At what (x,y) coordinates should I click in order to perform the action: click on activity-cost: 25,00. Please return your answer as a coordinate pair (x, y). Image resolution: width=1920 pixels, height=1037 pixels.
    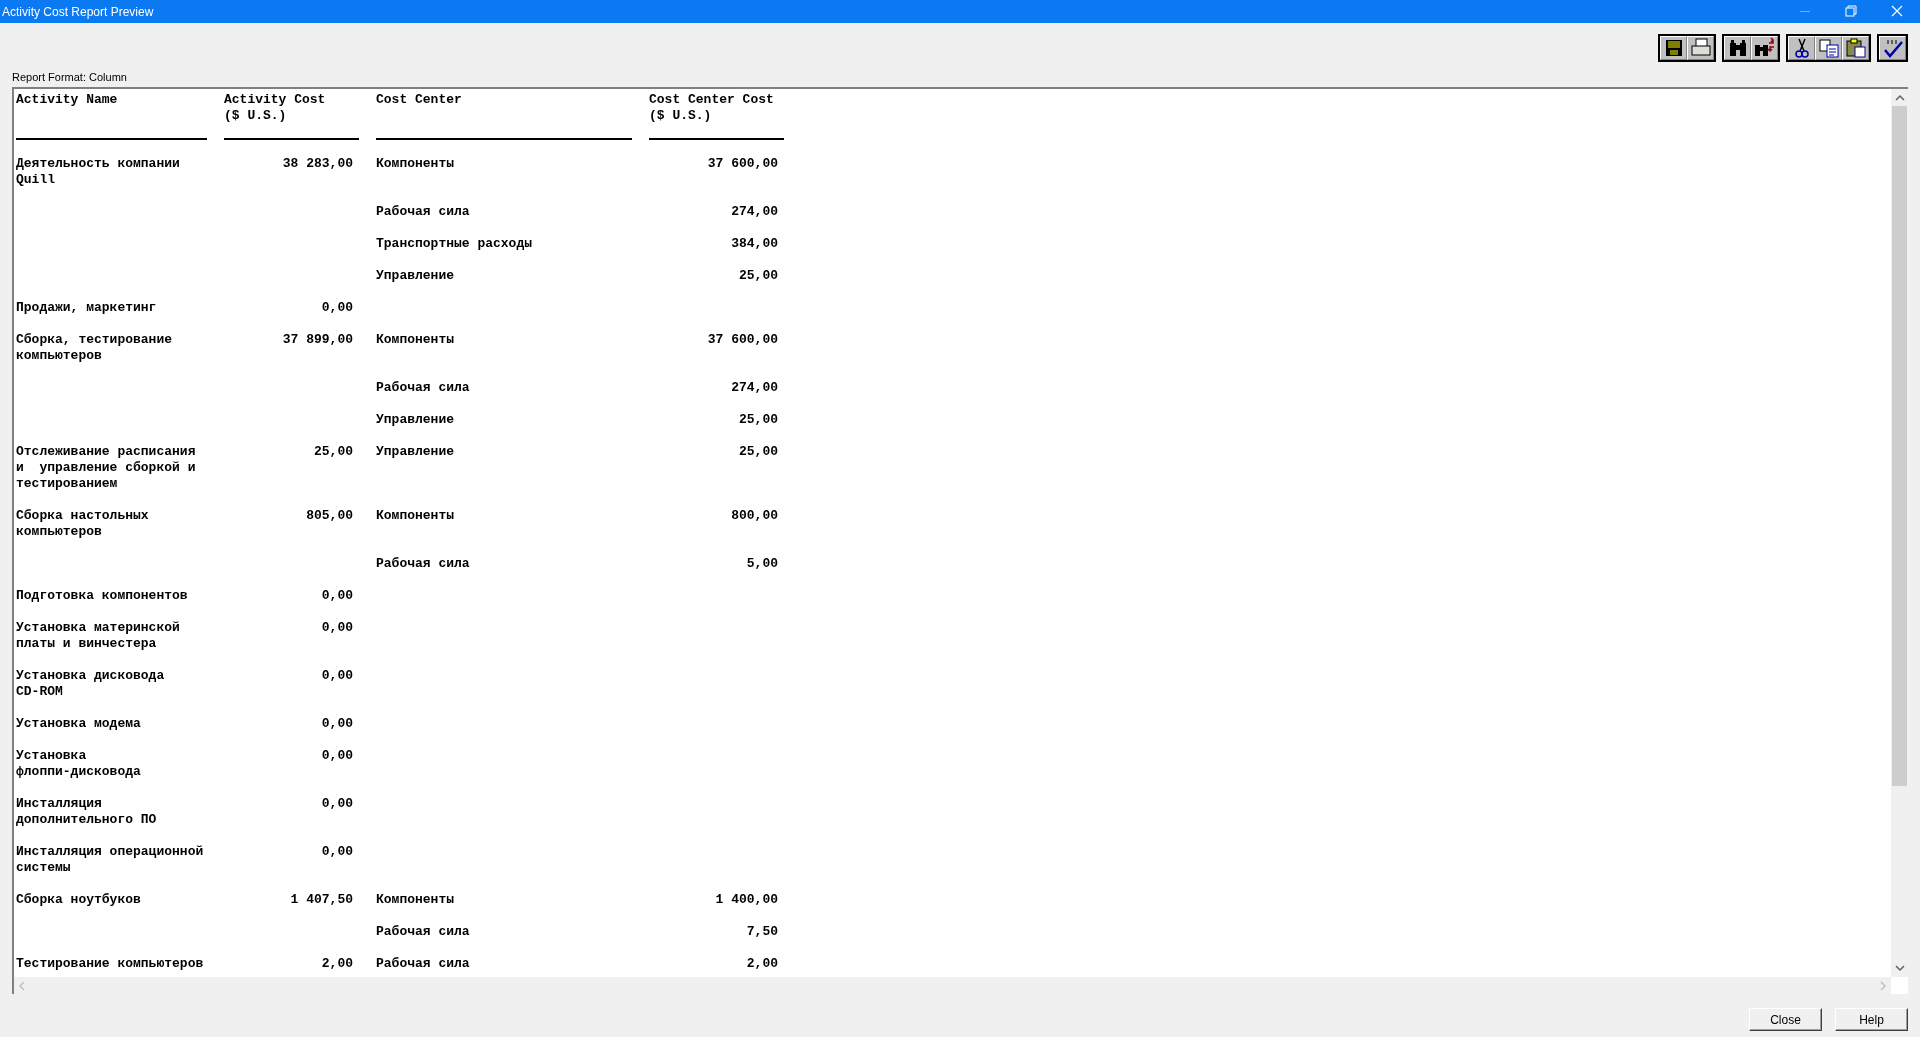
    Looking at the image, I should click on (333, 452).